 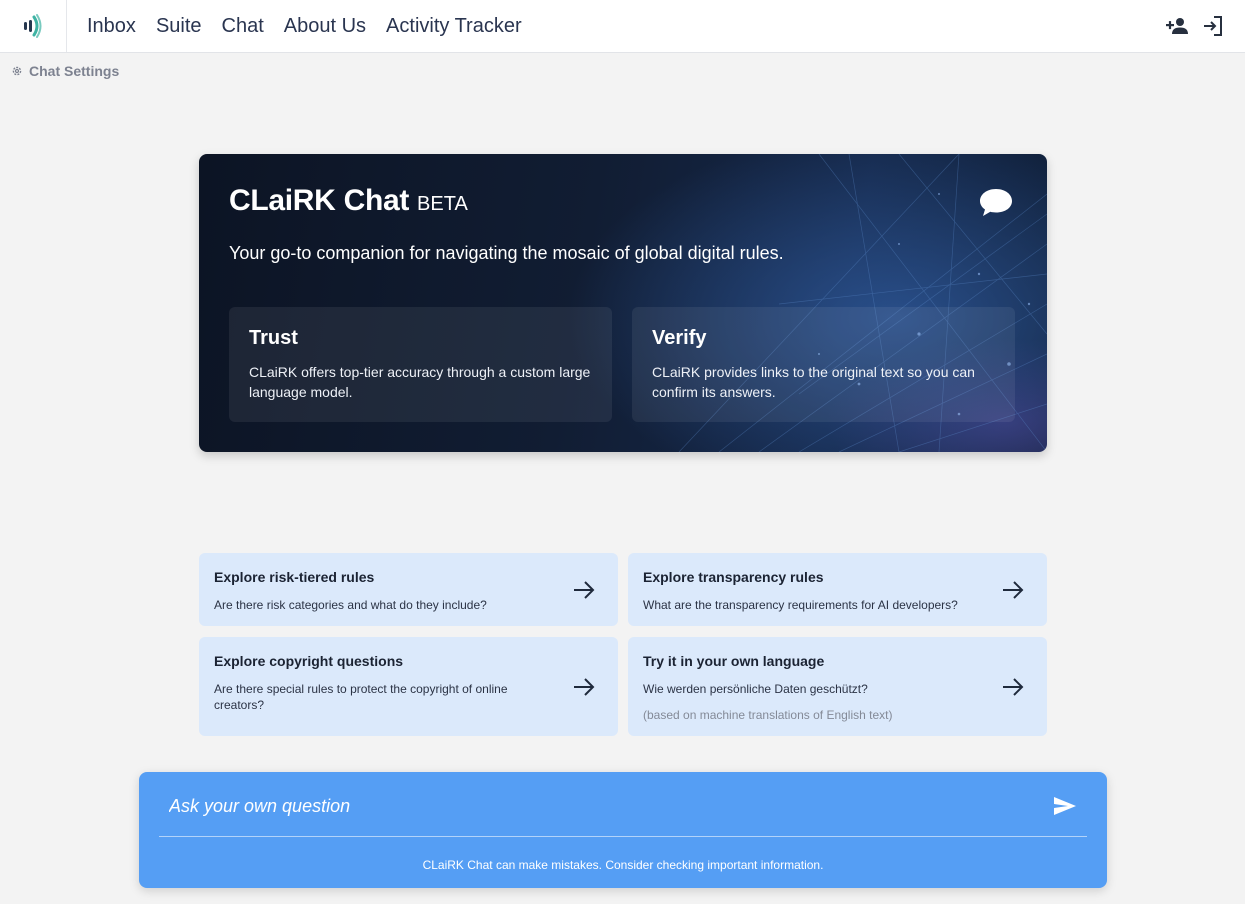 I want to click on logo-icon, so click(x=33, y=26).